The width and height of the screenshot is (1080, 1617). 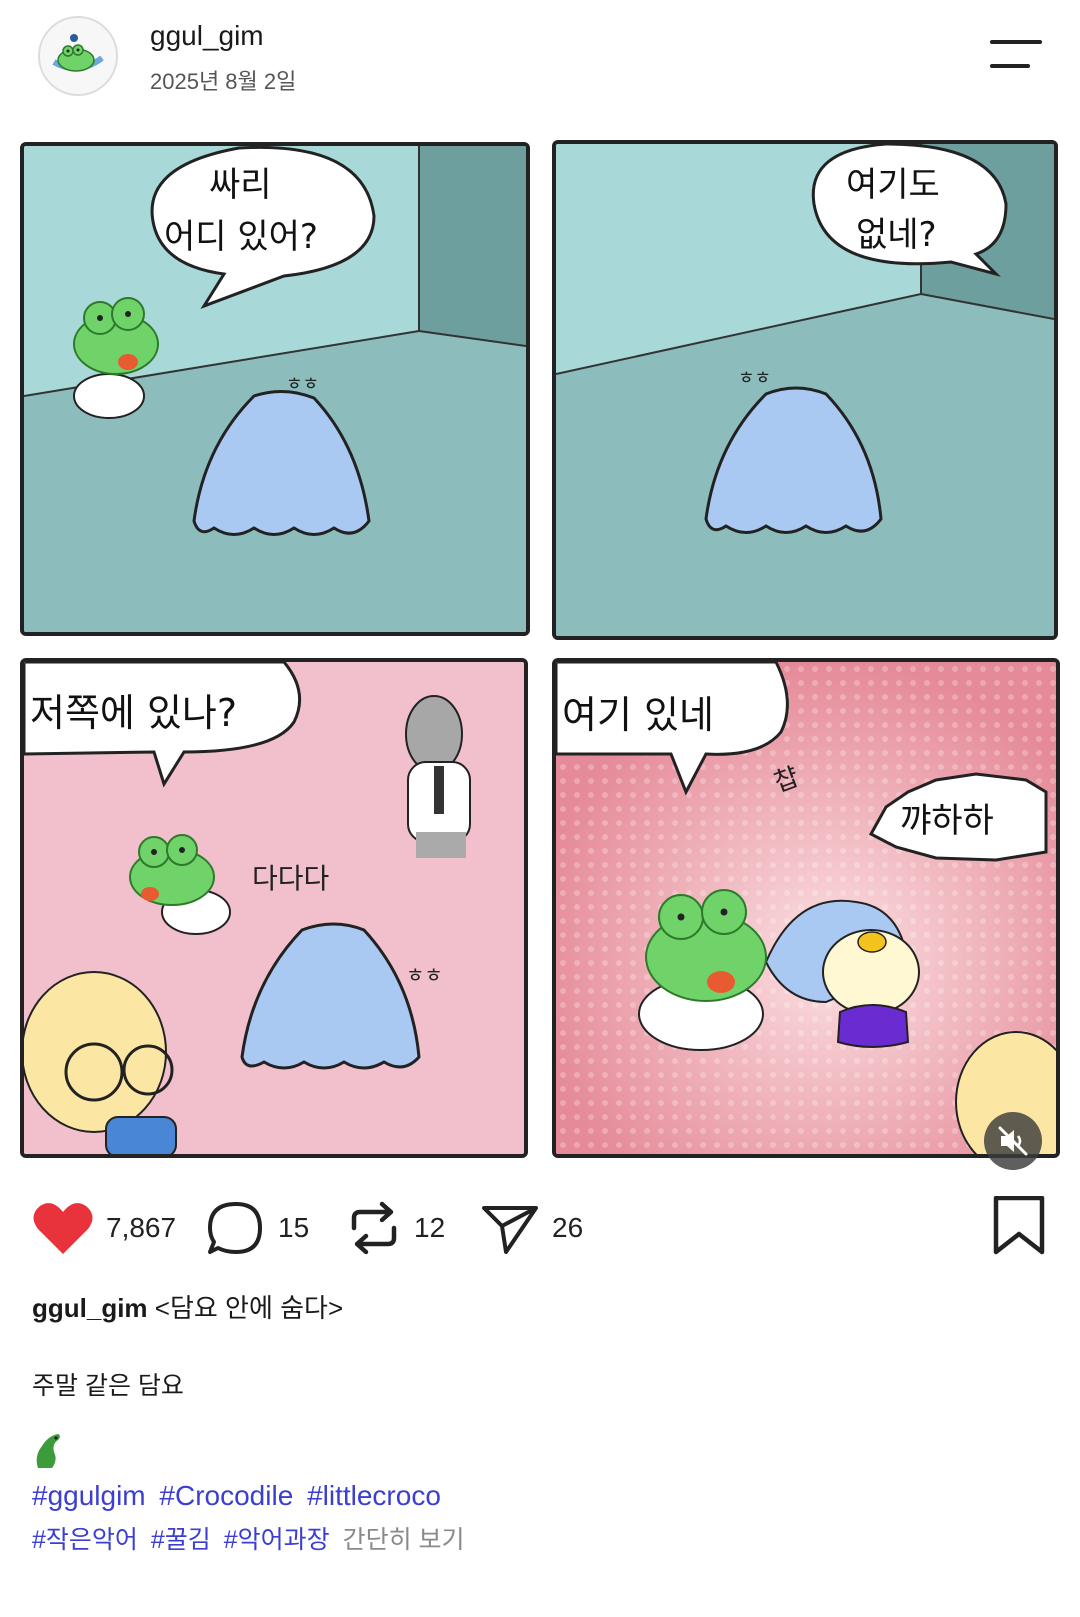 What do you see at coordinates (374, 1495) in the screenshot?
I see `hashtag-littlecroco: #littlecroco` at bounding box center [374, 1495].